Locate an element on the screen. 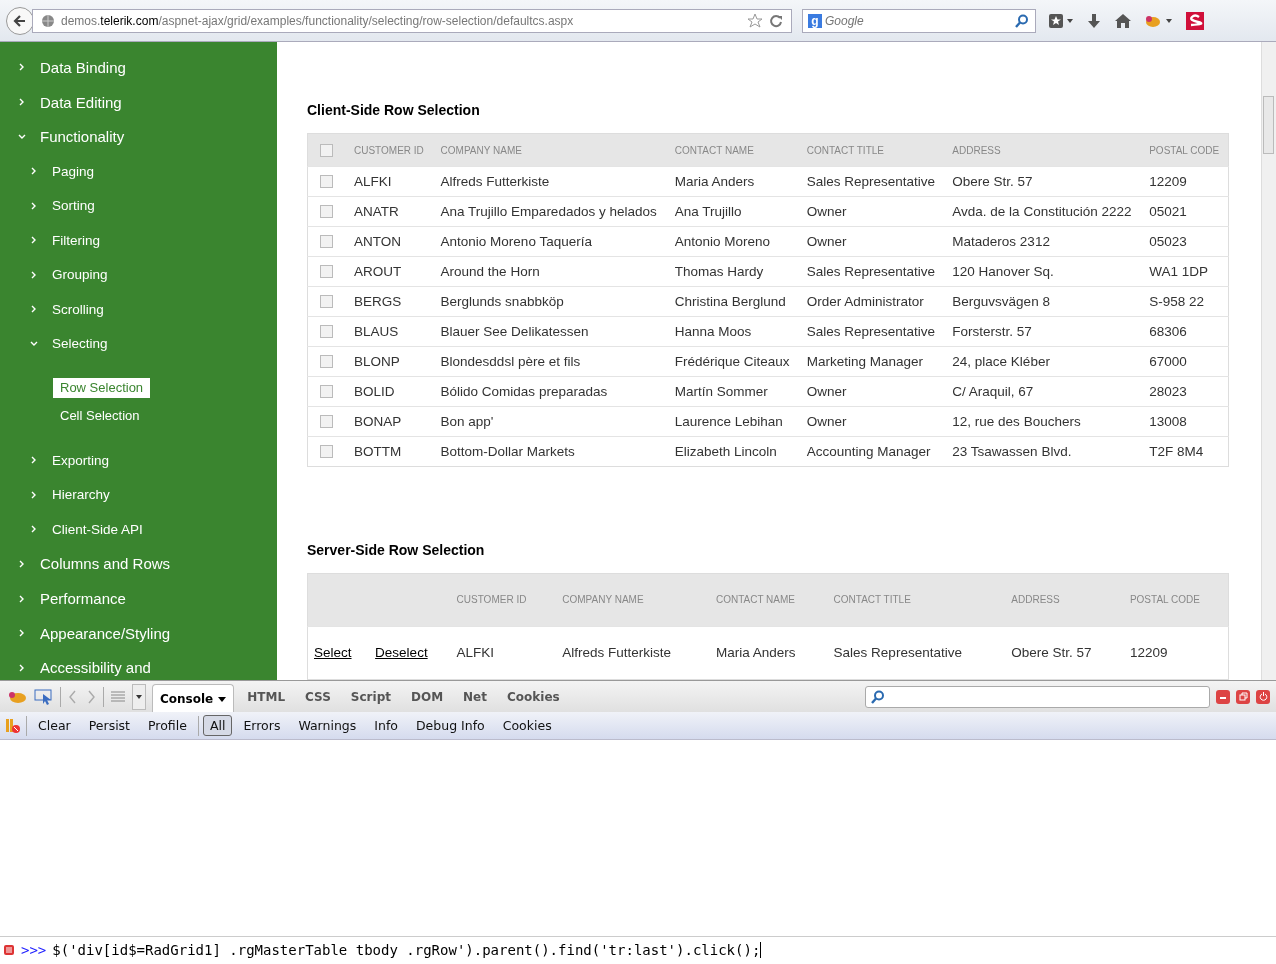  deselect-link: Deselect is located at coordinates (401, 652).